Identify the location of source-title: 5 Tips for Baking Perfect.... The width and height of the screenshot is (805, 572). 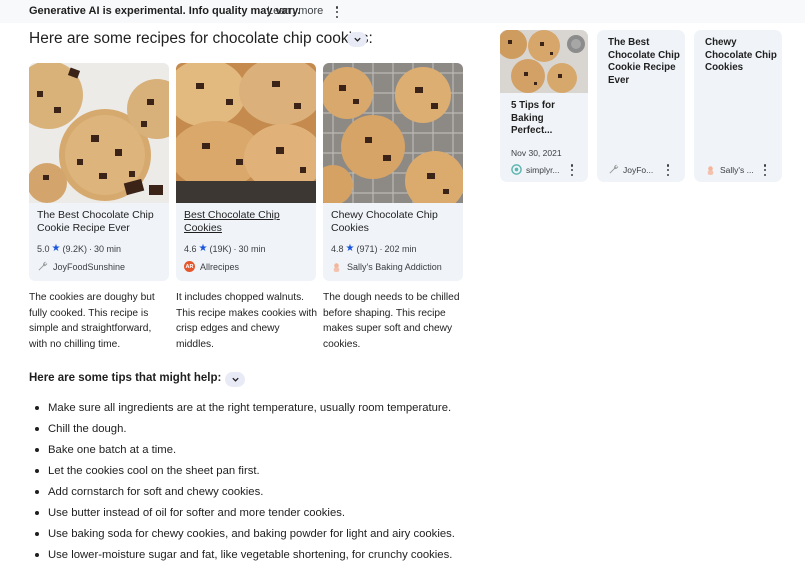
(548, 119).